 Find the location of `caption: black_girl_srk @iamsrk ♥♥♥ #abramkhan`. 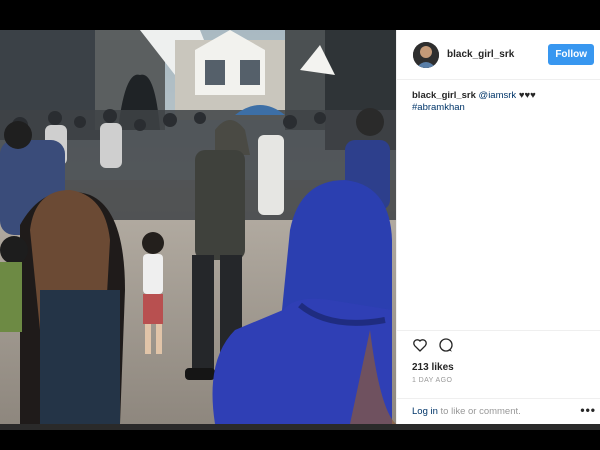

caption: black_girl_srk @iamsrk ♥♥♥ #abramkhan is located at coordinates (498, 97).